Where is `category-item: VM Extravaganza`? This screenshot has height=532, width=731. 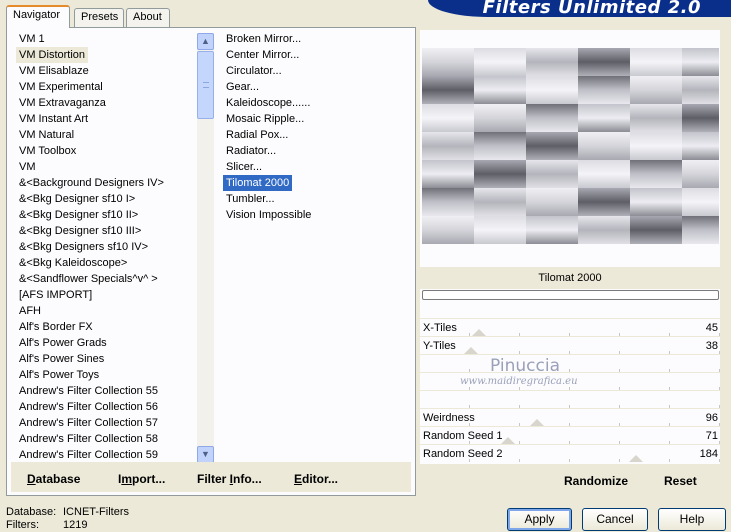 category-item: VM Extravaganza is located at coordinates (105, 103).